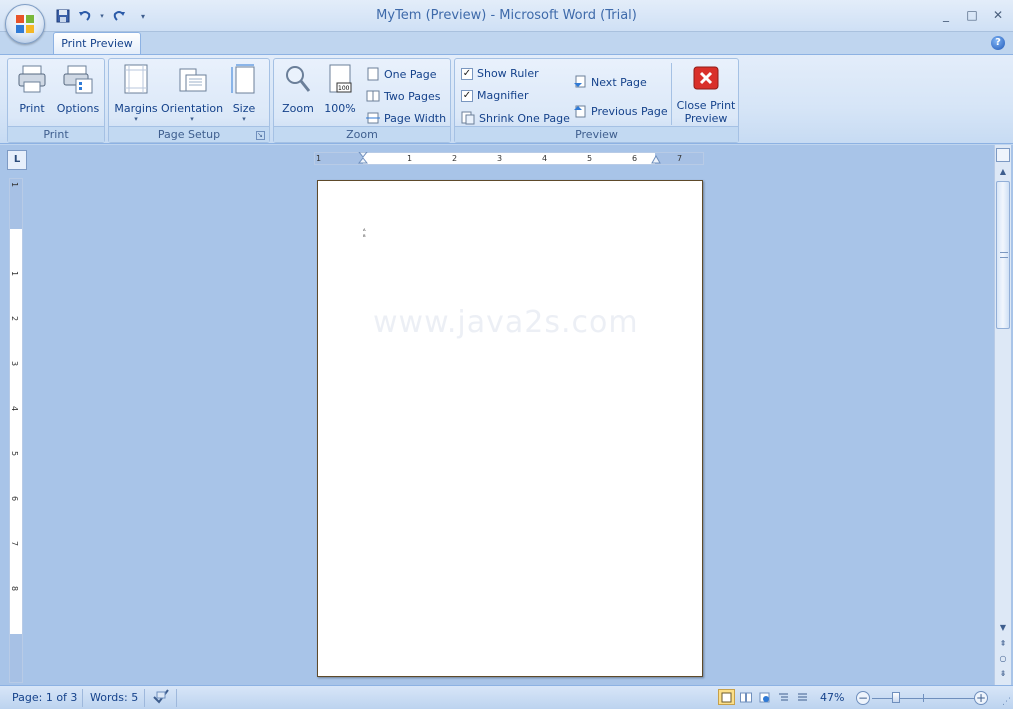 The height and width of the screenshot is (709, 1013). What do you see at coordinates (1002, 415) in the screenshot?
I see `vertical-scrollbar: ▲ ▼ ⇞ ○ ⇟` at bounding box center [1002, 415].